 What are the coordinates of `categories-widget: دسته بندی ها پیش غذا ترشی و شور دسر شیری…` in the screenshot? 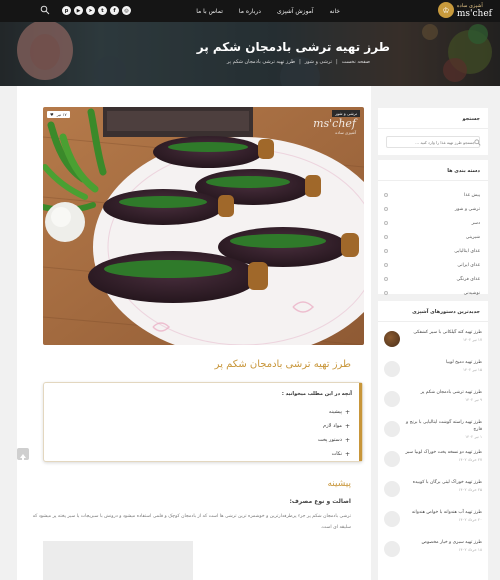 It's located at (433, 228).